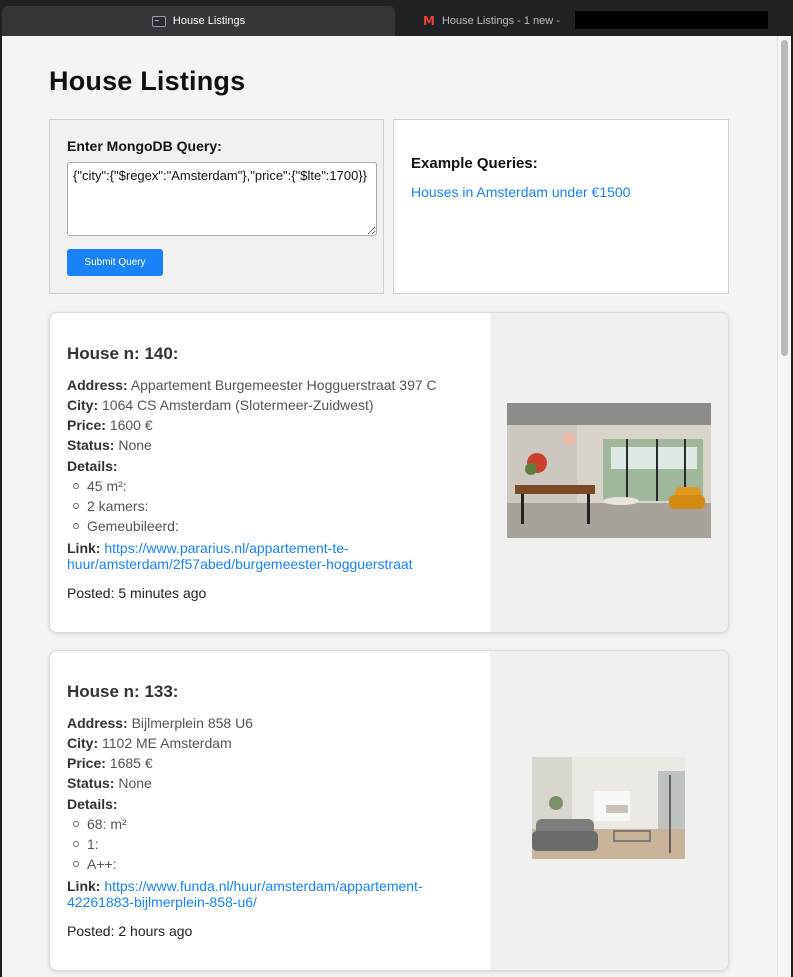  I want to click on detail-item: A++:, so click(95, 864).